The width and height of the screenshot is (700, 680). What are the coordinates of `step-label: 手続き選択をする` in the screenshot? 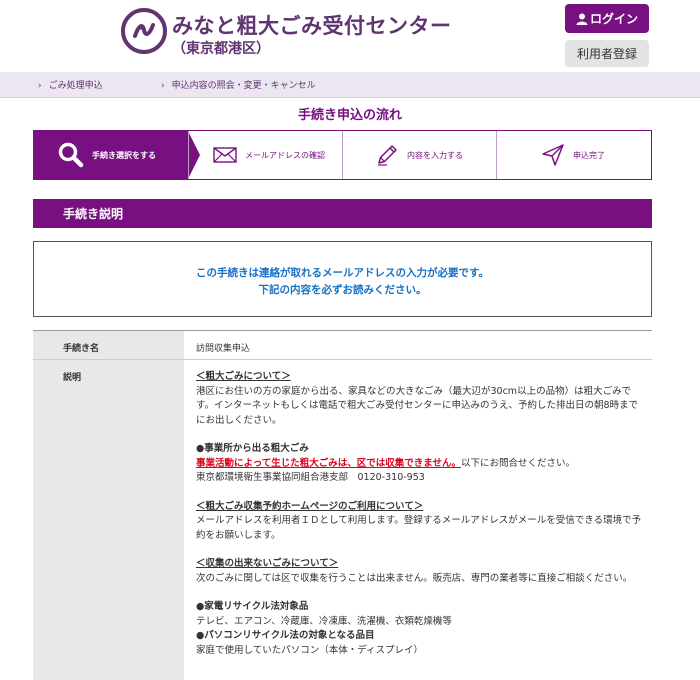 It's located at (124, 155).